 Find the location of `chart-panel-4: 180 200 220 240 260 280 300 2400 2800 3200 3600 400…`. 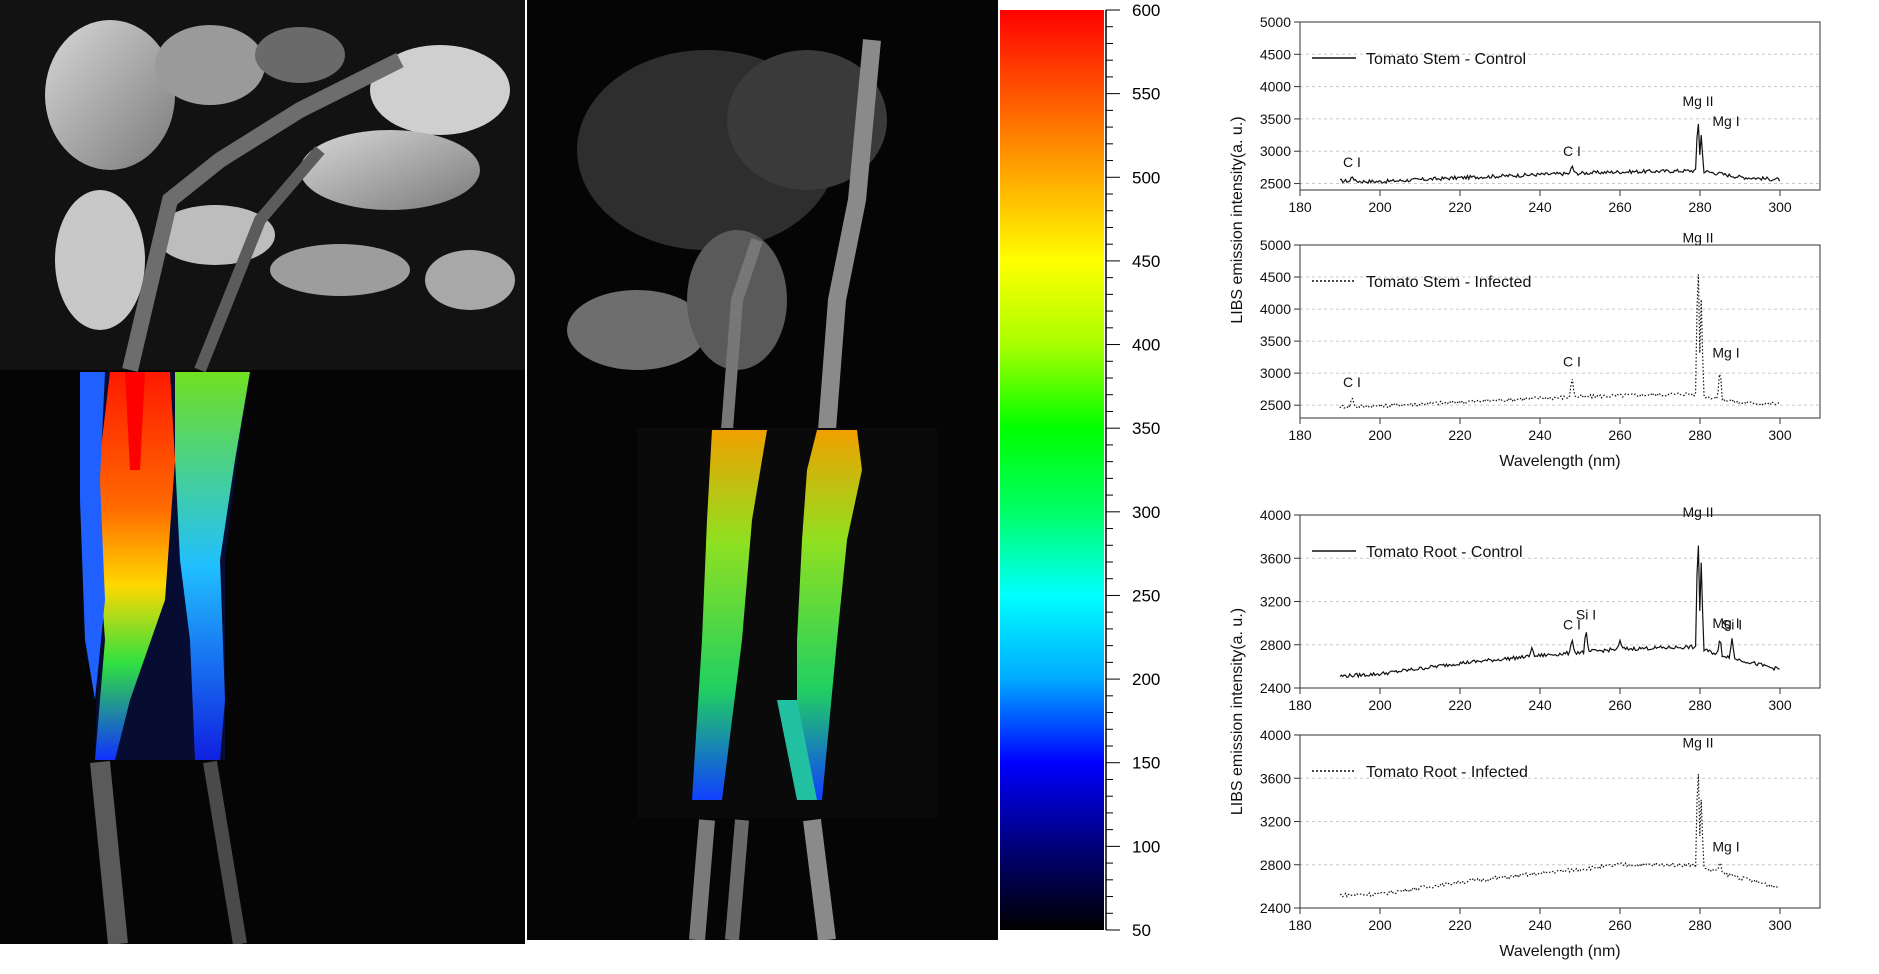

chart-panel-4: 180 200 220 240 260 280 300 2400 2800 3200 3600 400… is located at coordinates (1540, 843).